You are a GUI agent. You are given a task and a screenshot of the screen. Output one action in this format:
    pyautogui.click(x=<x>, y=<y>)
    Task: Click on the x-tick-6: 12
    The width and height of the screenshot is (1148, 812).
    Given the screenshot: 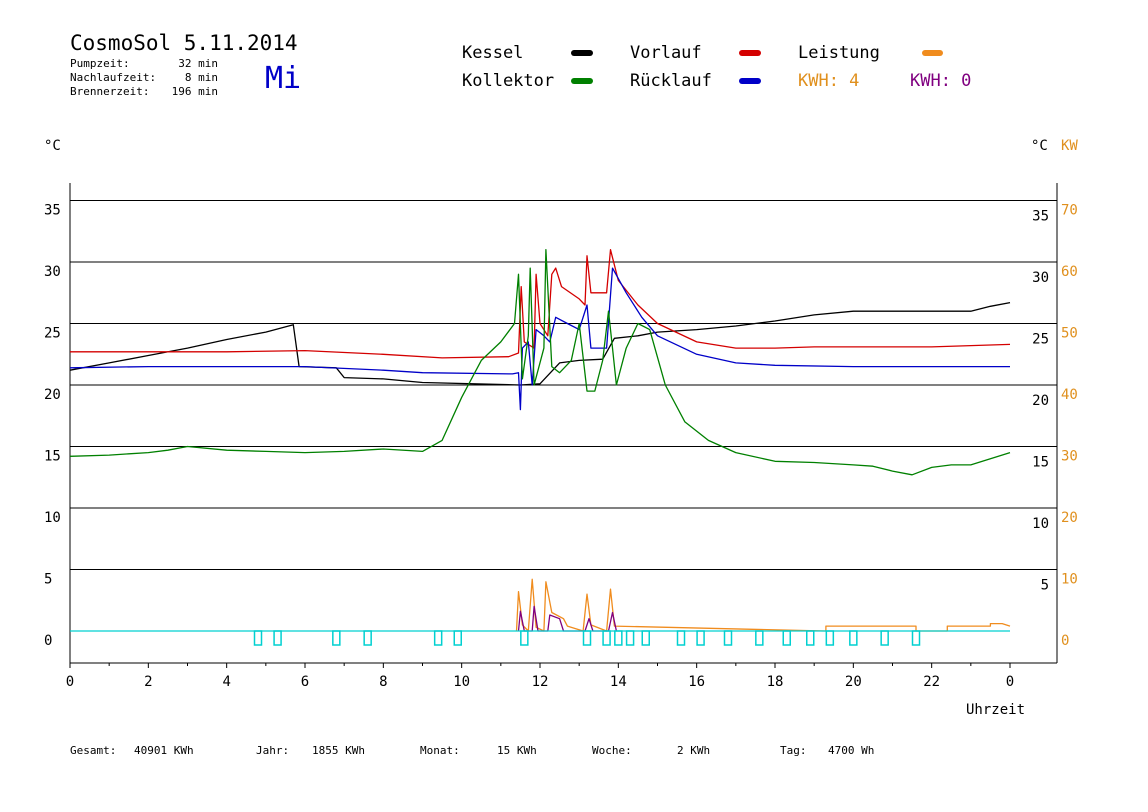 What is the action you would take?
    pyautogui.click(x=540, y=682)
    